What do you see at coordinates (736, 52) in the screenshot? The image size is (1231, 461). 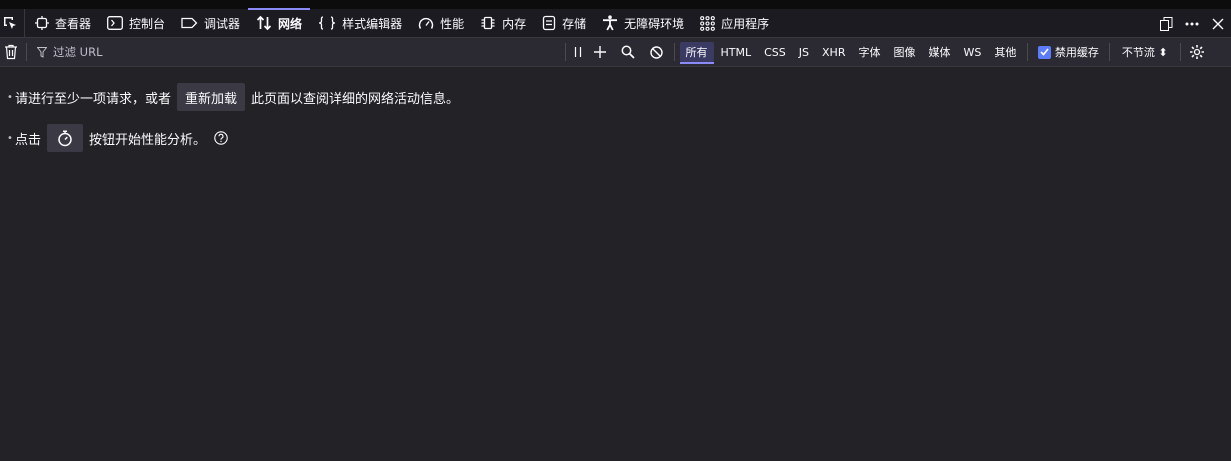 I see `type-filter-button: HTML` at bounding box center [736, 52].